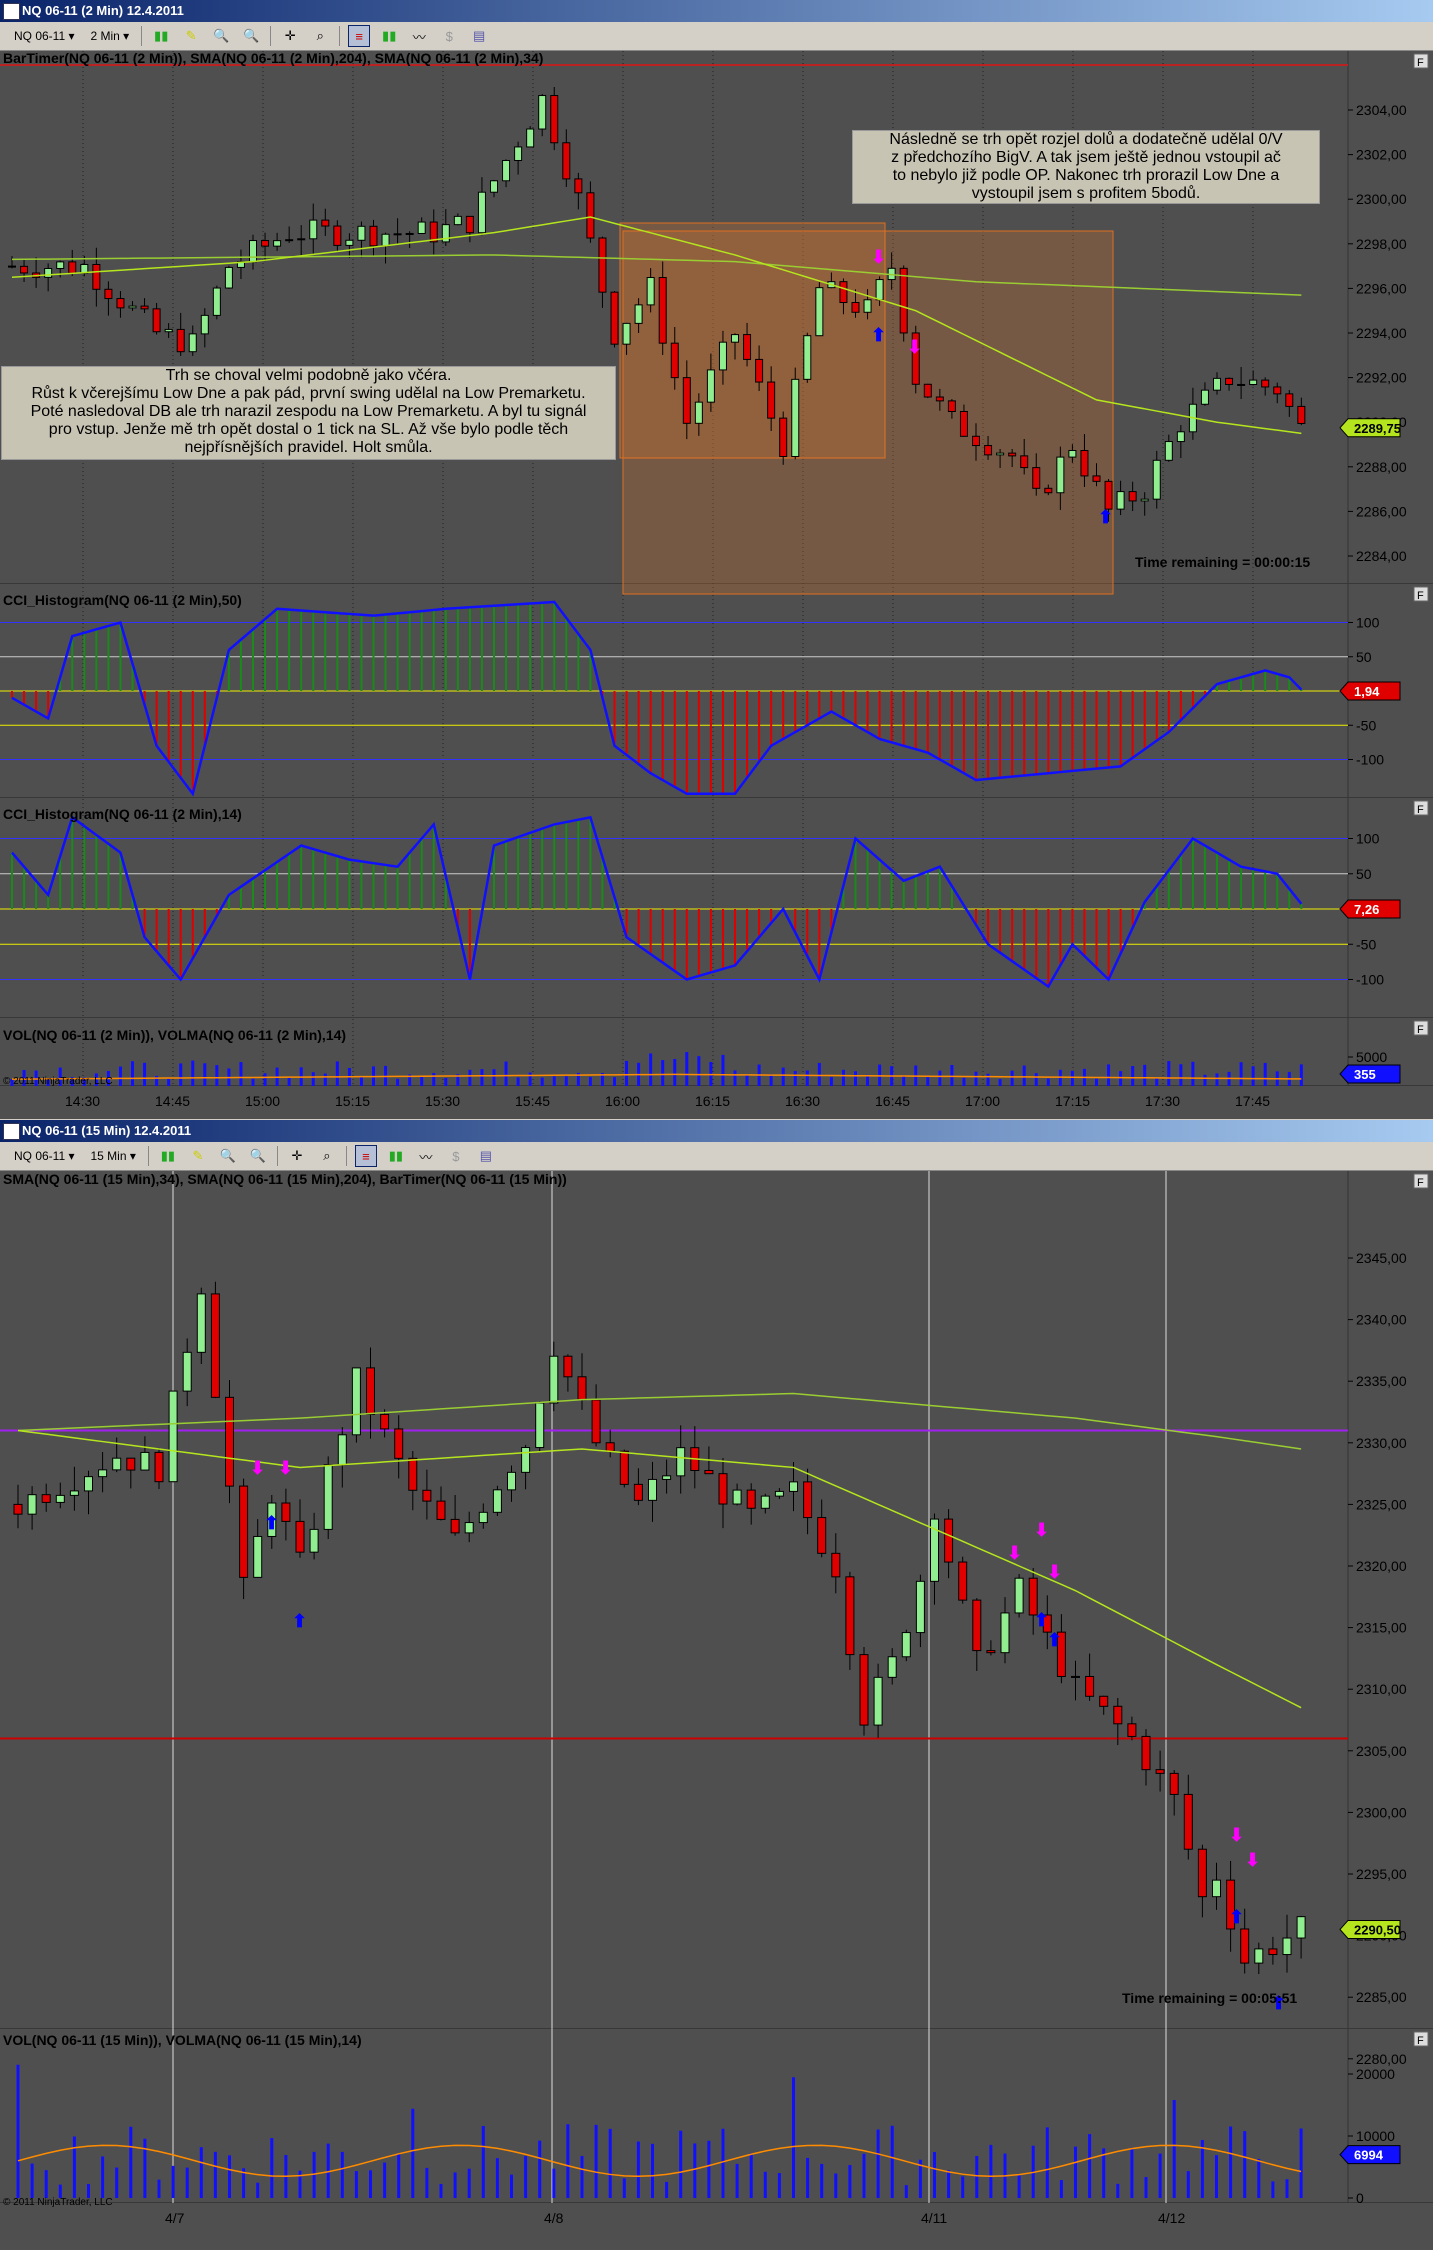 This screenshot has width=1433, height=2250. I want to click on price-axis-tick-label: 2304,00, so click(1381, 110).